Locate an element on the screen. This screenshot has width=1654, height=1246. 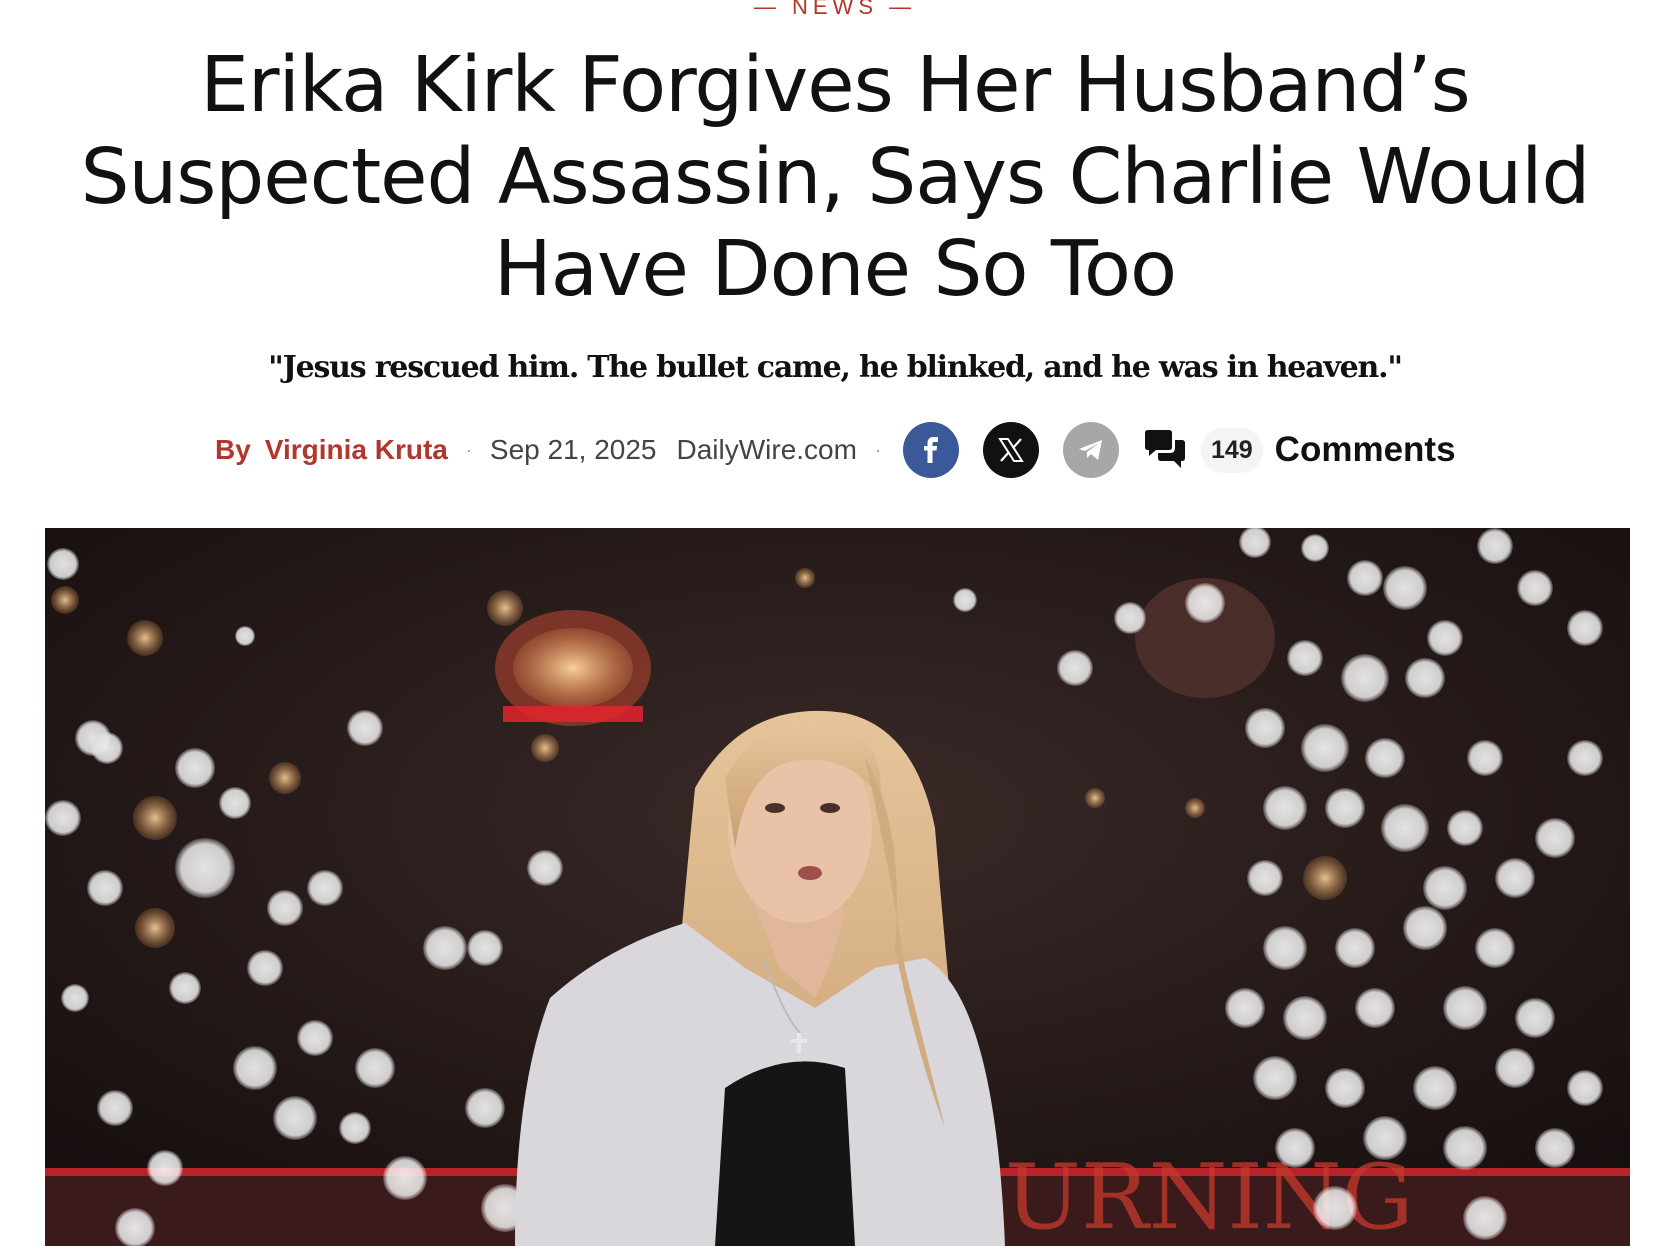
x-share-button is located at coordinates (1010, 450).